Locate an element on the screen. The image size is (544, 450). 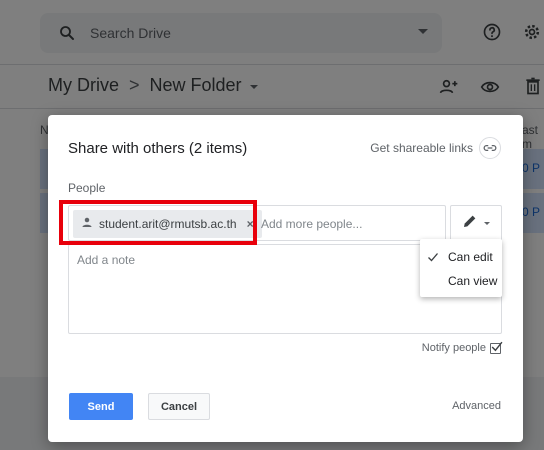
caret-down-icon is located at coordinates (487, 223).